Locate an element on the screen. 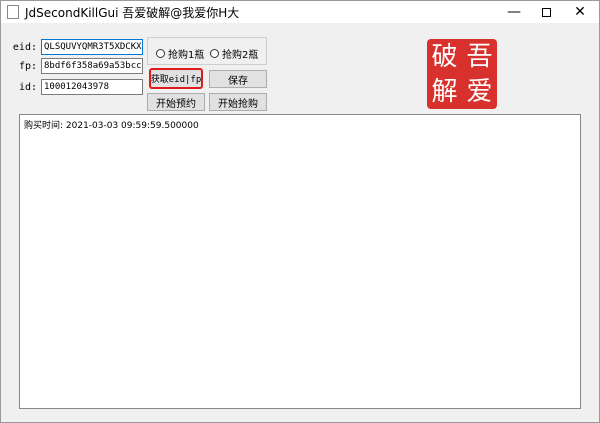 This screenshot has width=600, height=423. close-icon: ✕ is located at coordinates (580, 12).